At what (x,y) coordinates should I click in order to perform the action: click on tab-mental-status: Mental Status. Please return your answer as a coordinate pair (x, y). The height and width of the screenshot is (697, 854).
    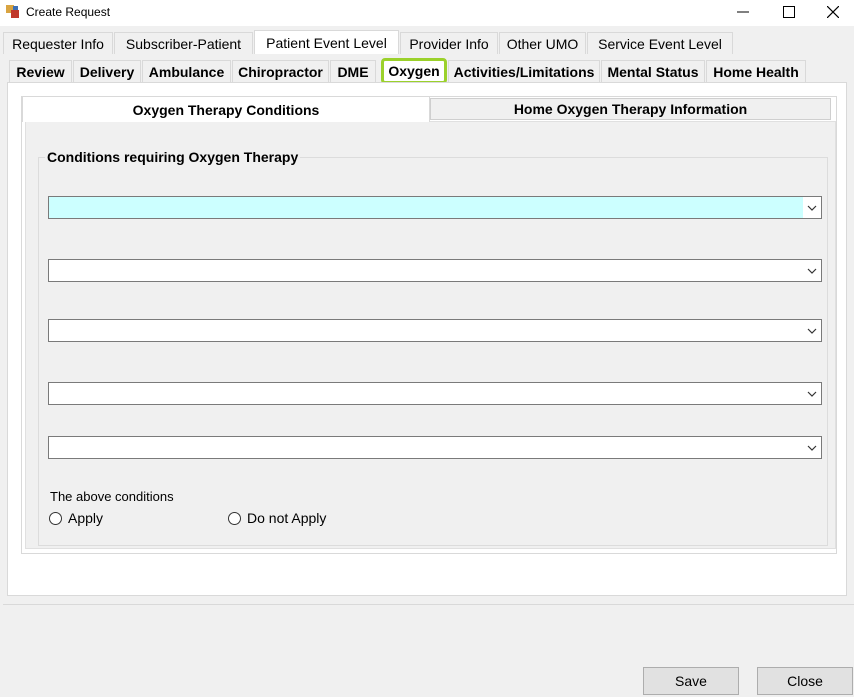
    Looking at the image, I should click on (653, 71).